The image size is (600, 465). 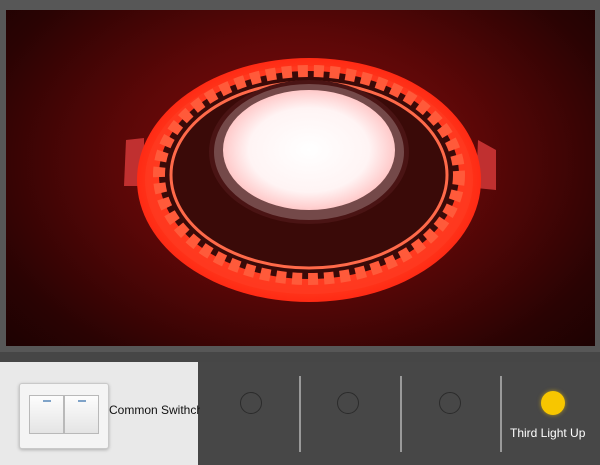 What do you see at coordinates (46, 414) in the screenshot?
I see `switch-rocker-left` at bounding box center [46, 414].